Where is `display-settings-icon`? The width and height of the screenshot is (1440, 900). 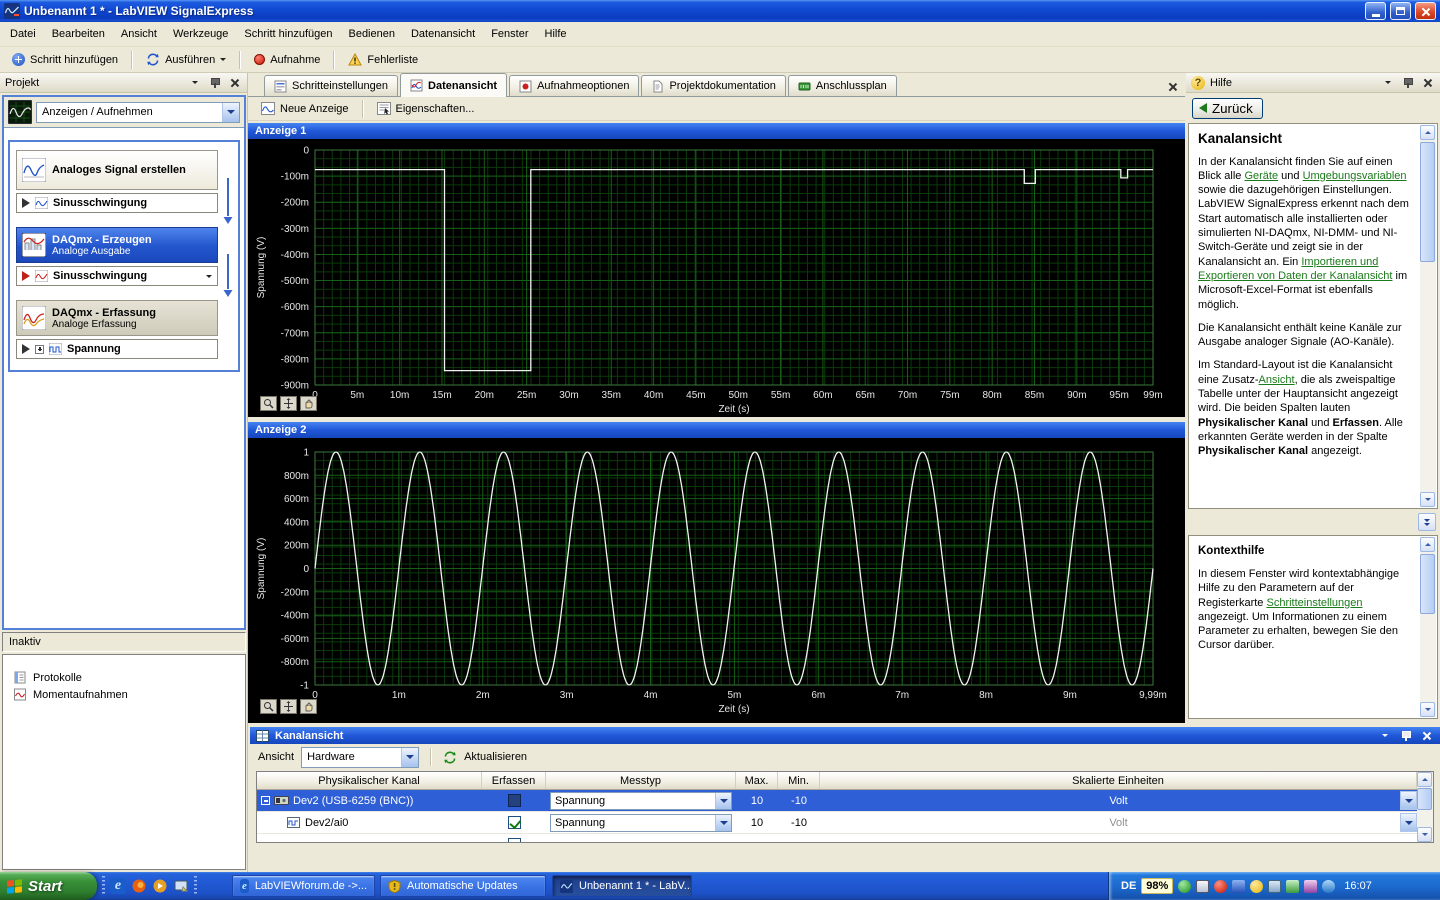 display-settings-icon is located at coordinates (1203, 886).